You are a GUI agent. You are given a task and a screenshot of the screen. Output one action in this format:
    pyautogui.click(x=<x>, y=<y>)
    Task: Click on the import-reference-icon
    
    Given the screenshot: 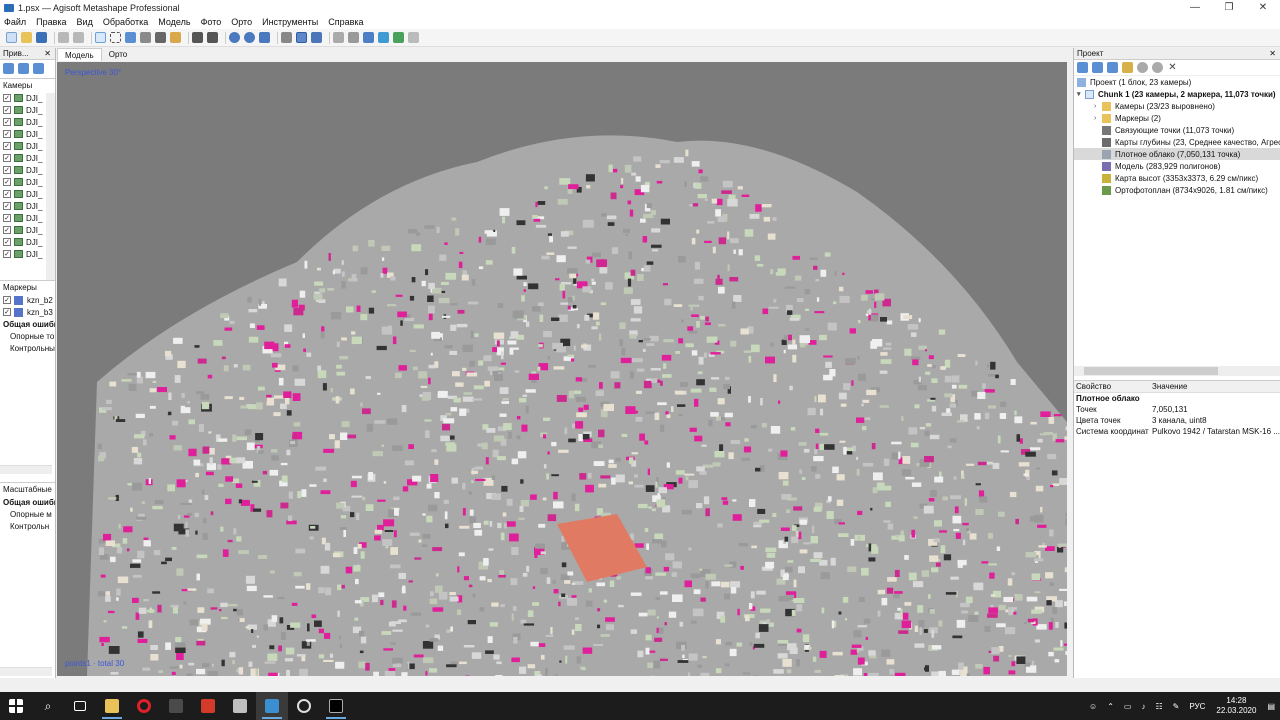 What is the action you would take?
    pyautogui.click(x=8, y=68)
    